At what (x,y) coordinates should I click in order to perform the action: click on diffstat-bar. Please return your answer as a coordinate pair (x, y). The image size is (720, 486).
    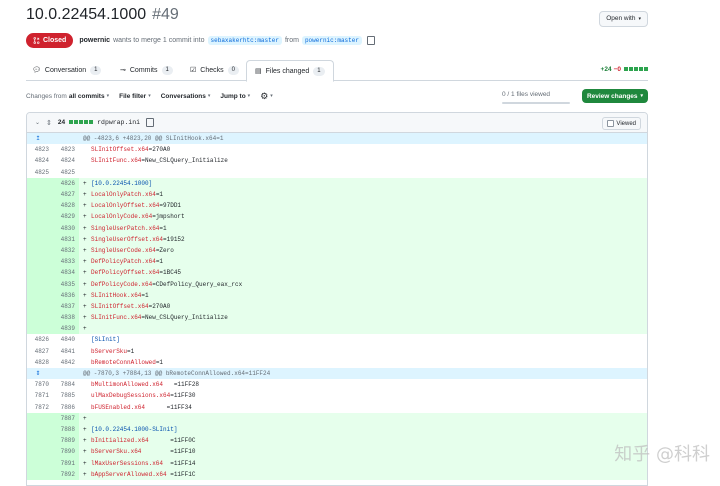
    Looking at the image, I should click on (635, 69).